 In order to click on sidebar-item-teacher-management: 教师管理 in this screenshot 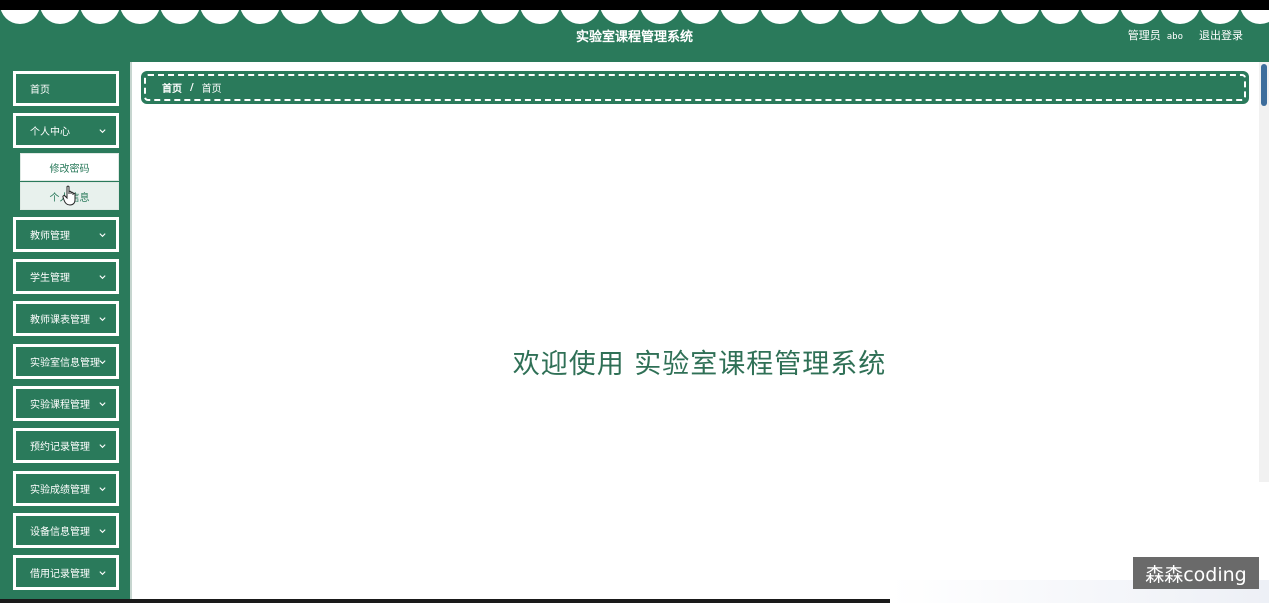, I will do `click(66, 234)`.